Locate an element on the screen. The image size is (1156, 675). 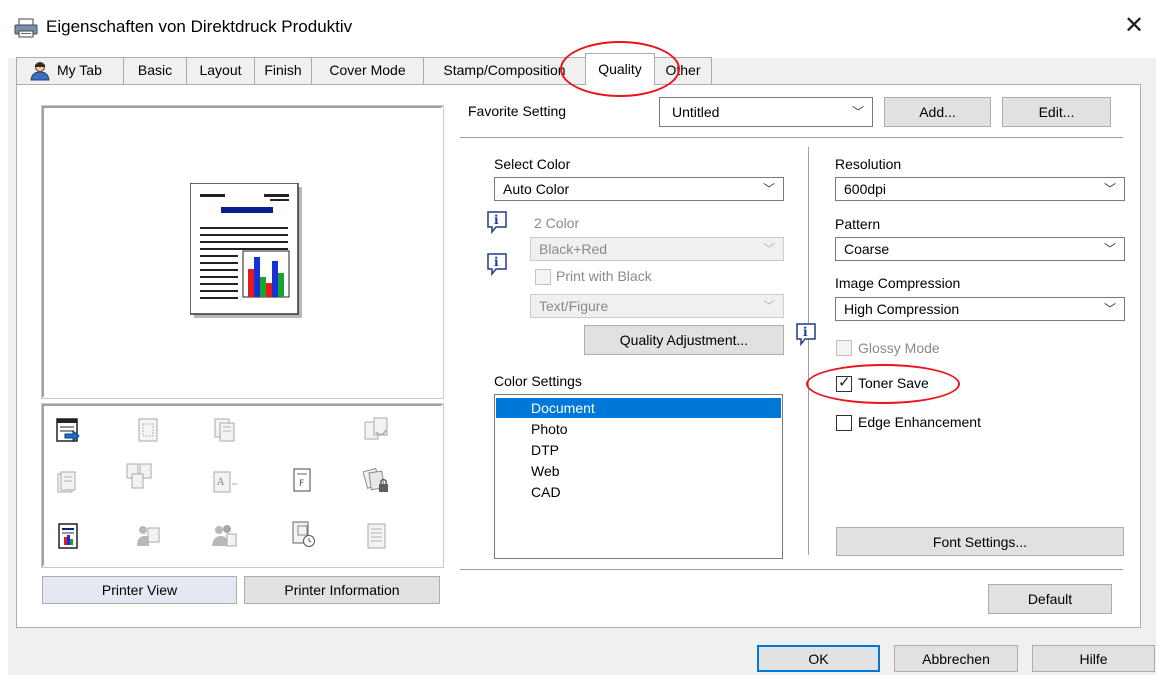
tab-cover-mode: Cover Mode is located at coordinates (367, 70).